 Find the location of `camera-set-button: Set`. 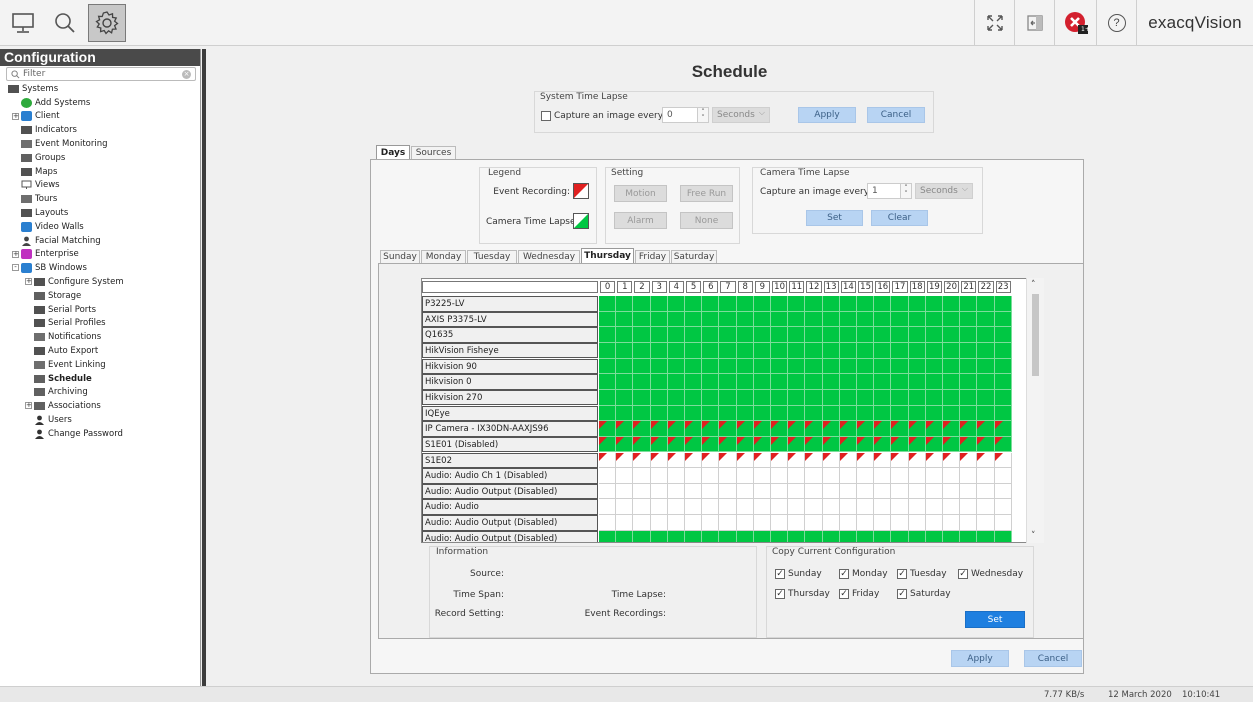

camera-set-button: Set is located at coordinates (834, 218).